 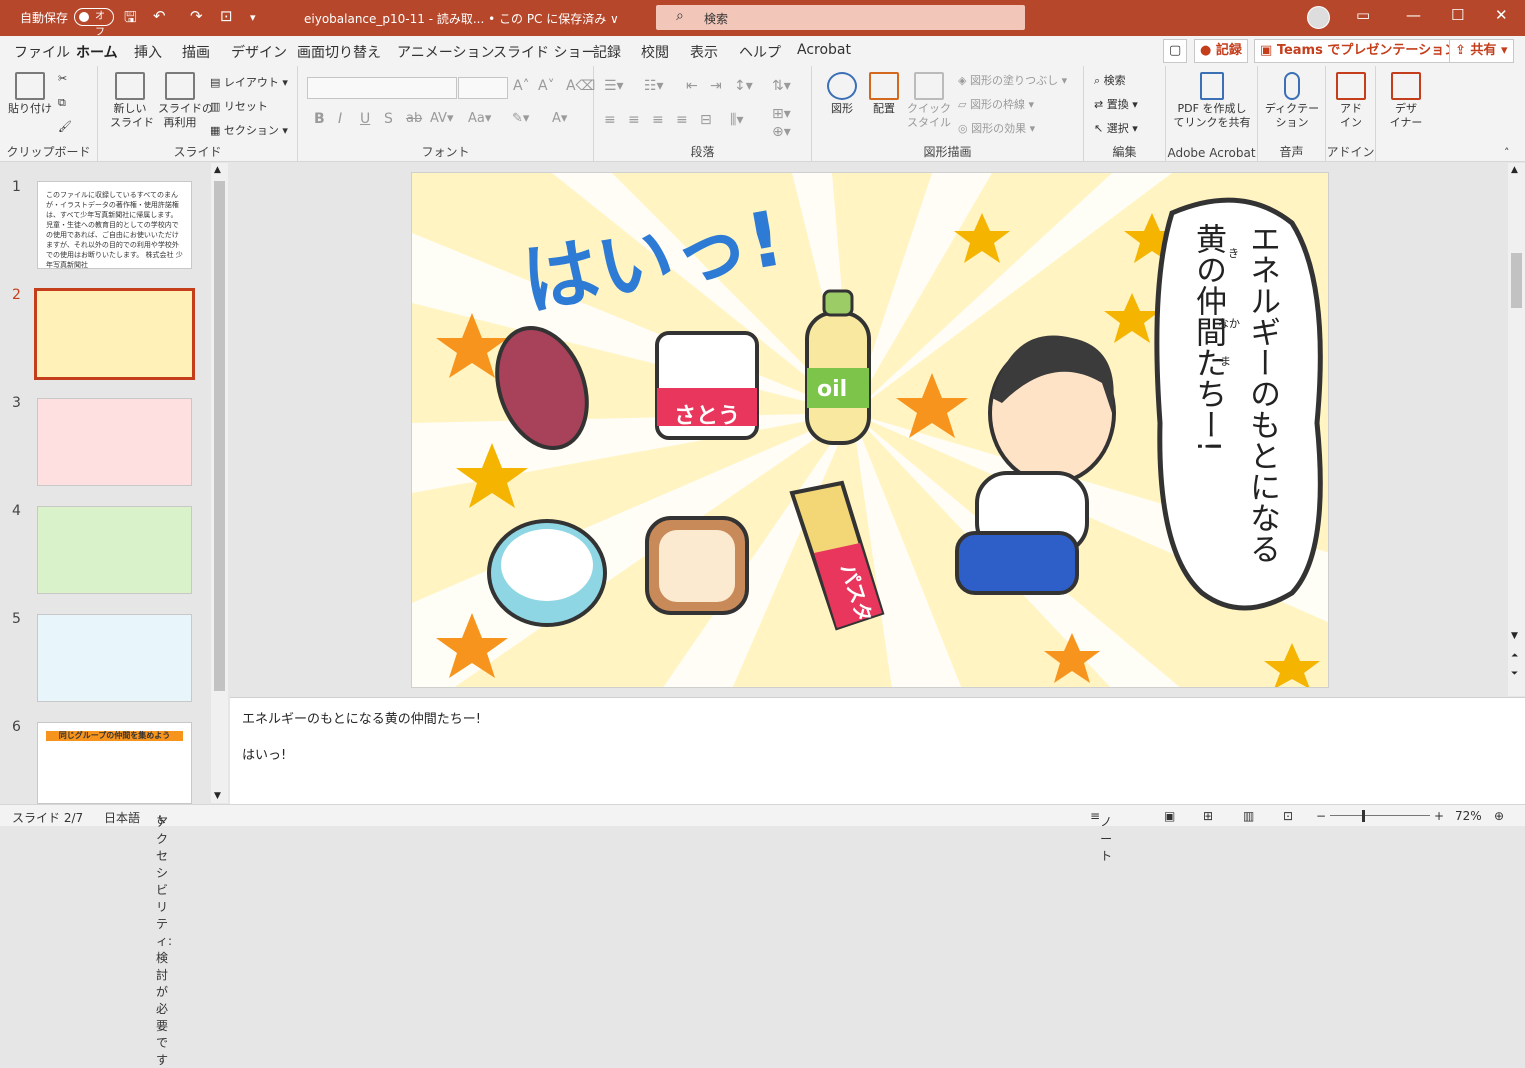 What do you see at coordinates (824, 50) in the screenshot?
I see `tab-acrobat: Acrobat` at bounding box center [824, 50].